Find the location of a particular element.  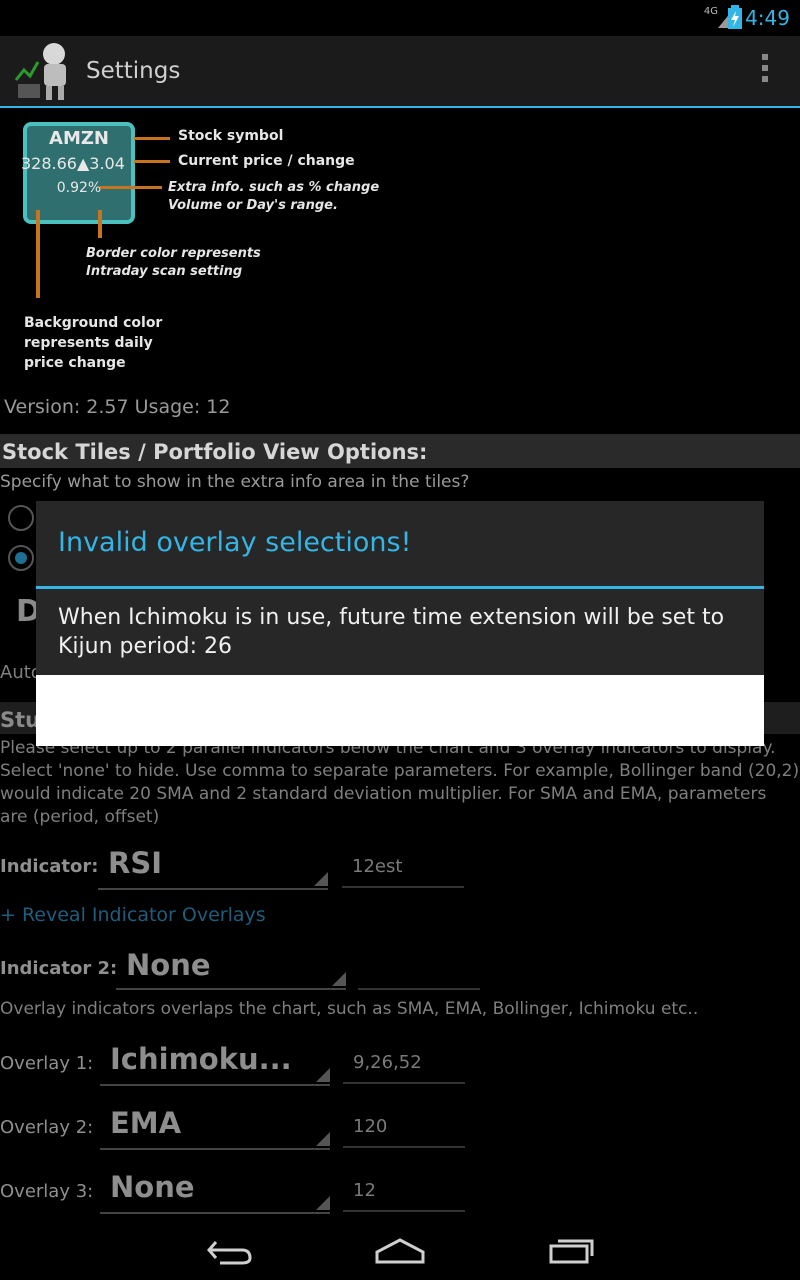

indicator2-param-input is located at coordinates (419, 969).